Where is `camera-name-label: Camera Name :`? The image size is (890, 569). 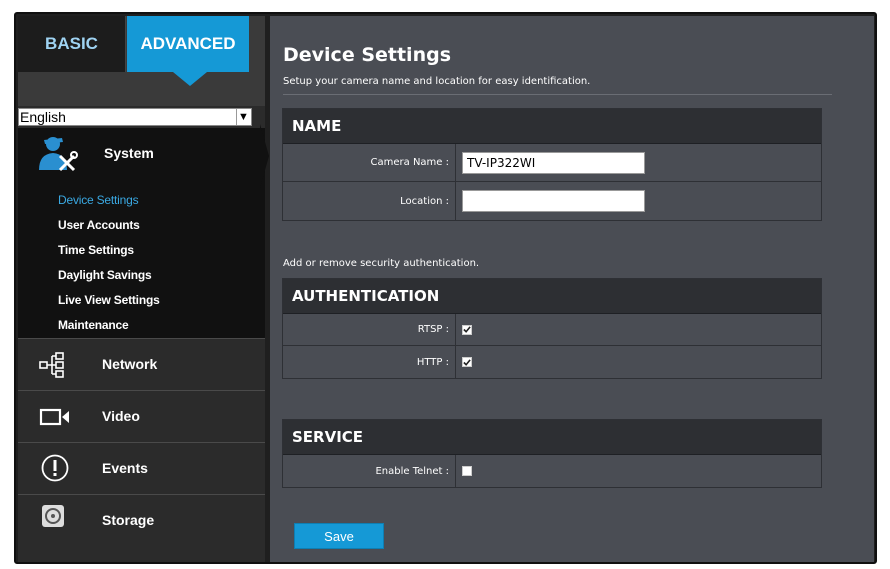
camera-name-label: Camera Name : is located at coordinates (369, 162).